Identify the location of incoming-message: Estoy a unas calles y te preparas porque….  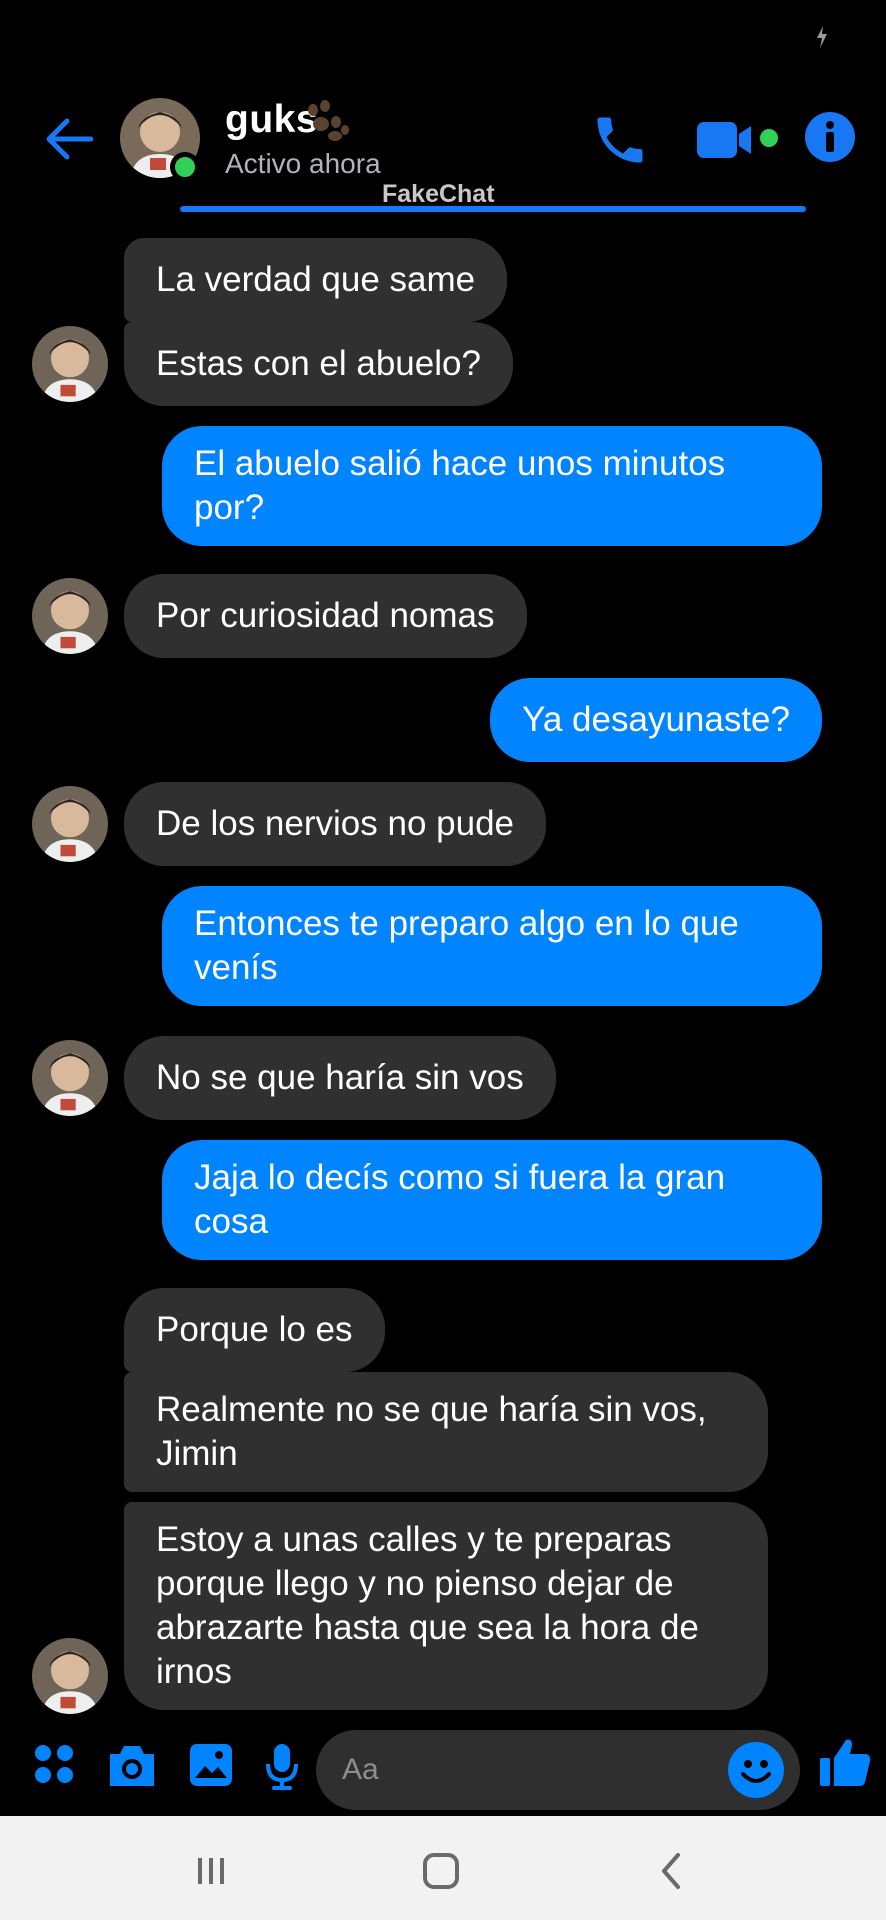
(446, 1606).